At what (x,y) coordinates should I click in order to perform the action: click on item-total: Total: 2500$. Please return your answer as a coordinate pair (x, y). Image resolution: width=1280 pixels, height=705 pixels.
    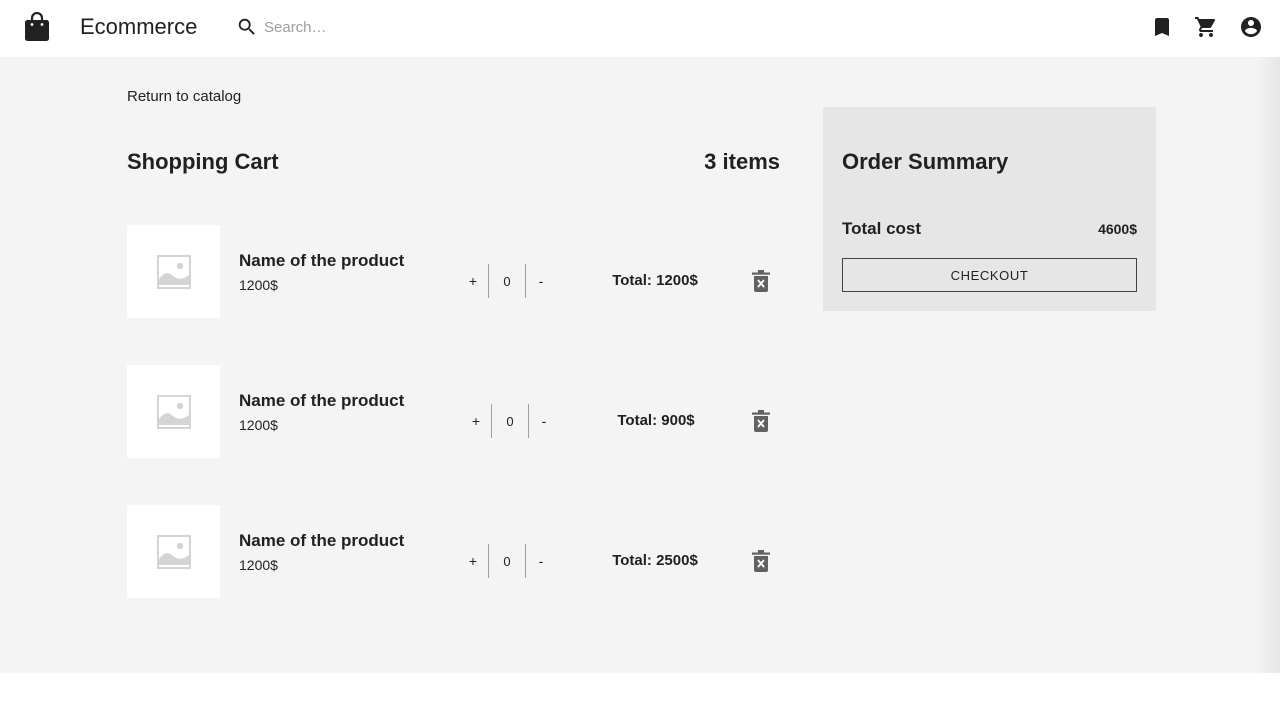
    Looking at the image, I should click on (655, 560).